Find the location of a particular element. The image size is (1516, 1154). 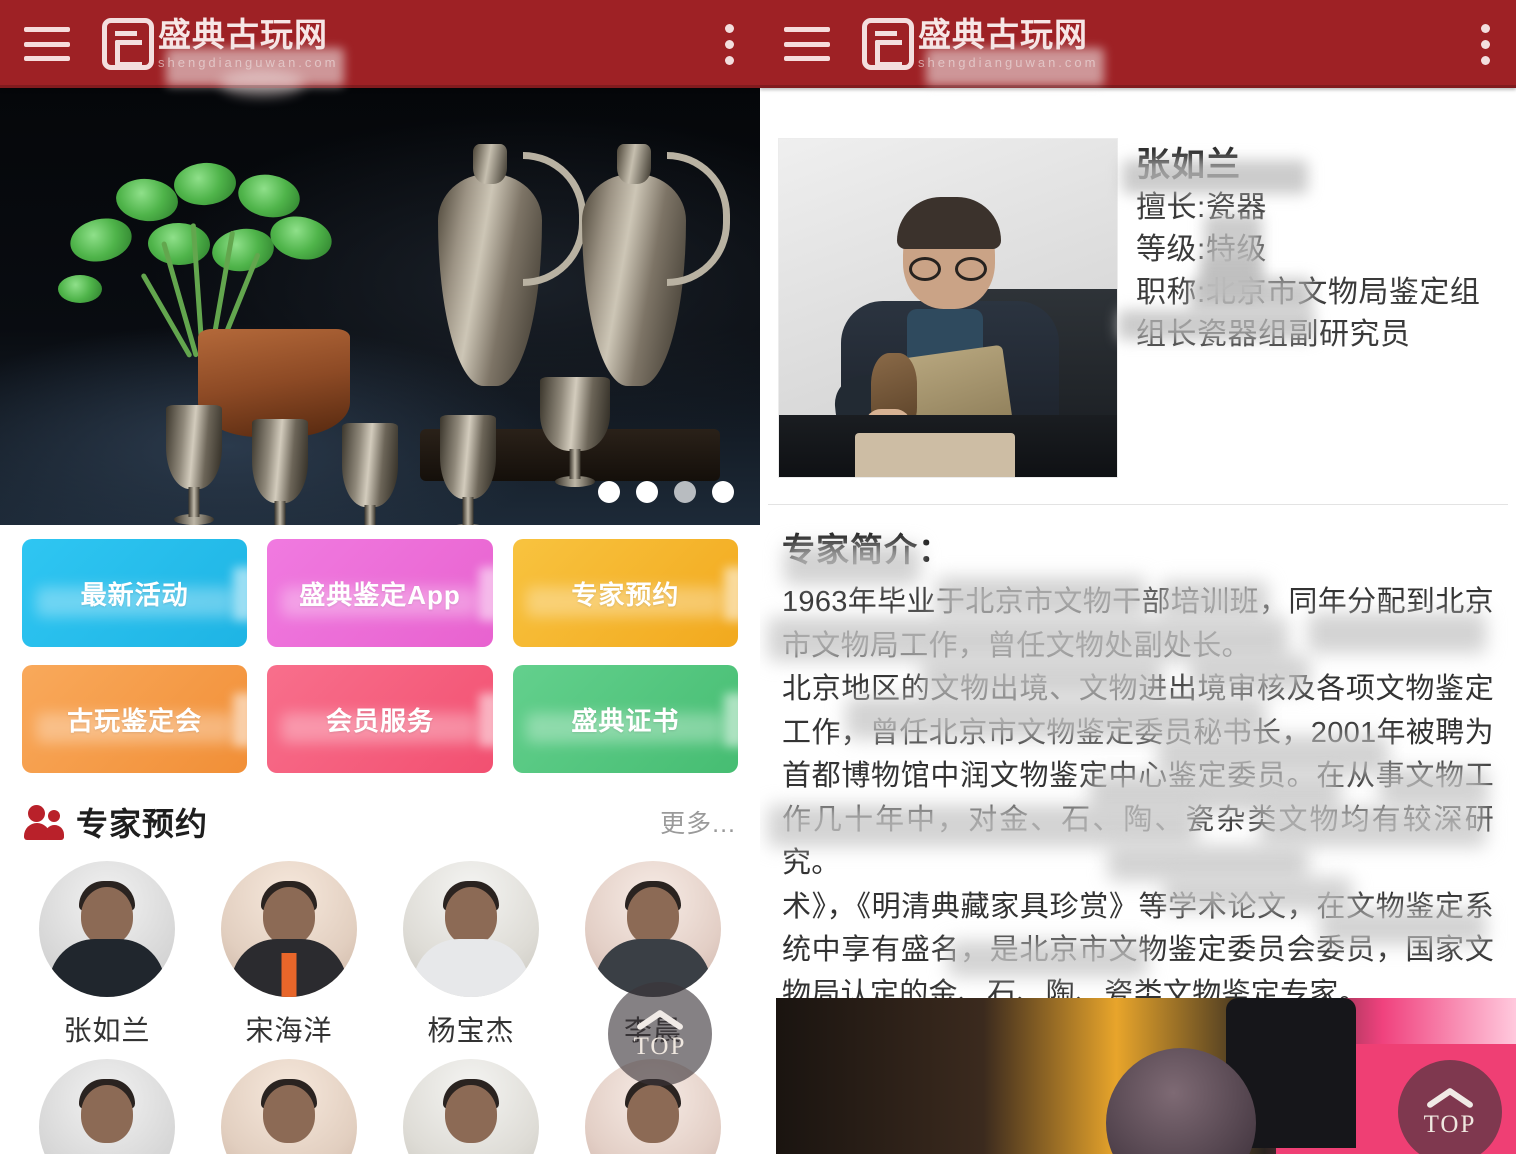

expert-photo is located at coordinates (948, 308).